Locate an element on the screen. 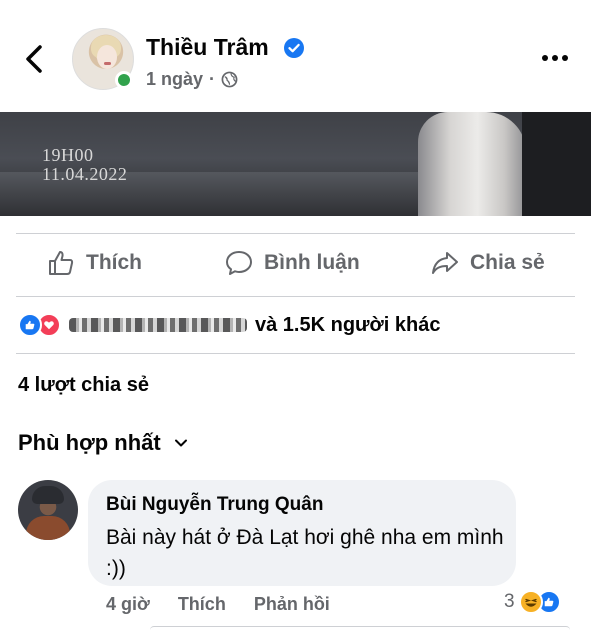  comment-reaction-count: 3 is located at coordinates (509, 601).